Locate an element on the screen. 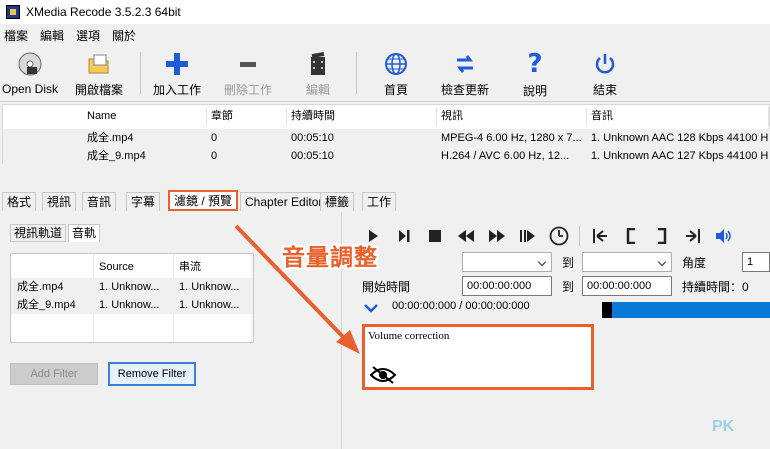 Image resolution: width=770 pixels, height=449 pixels. angle-label: 角度 is located at coordinates (694, 263).